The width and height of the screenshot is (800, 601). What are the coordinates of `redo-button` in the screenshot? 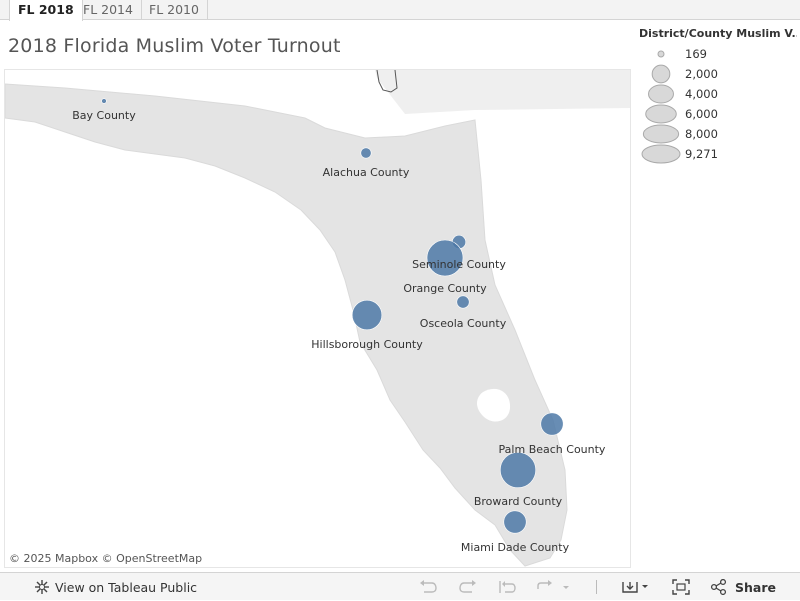 It's located at (468, 587).